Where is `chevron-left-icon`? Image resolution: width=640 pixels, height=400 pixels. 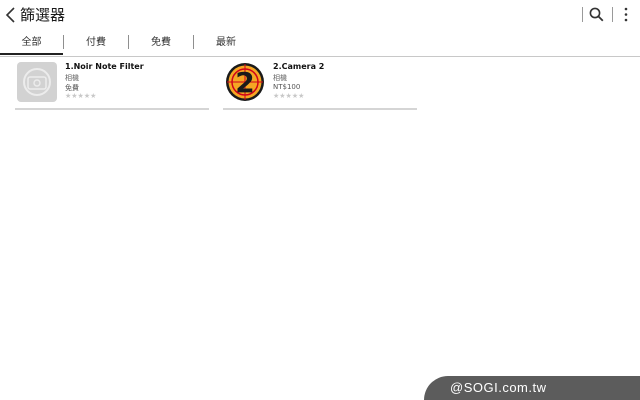
chevron-left-icon is located at coordinates (11, 15).